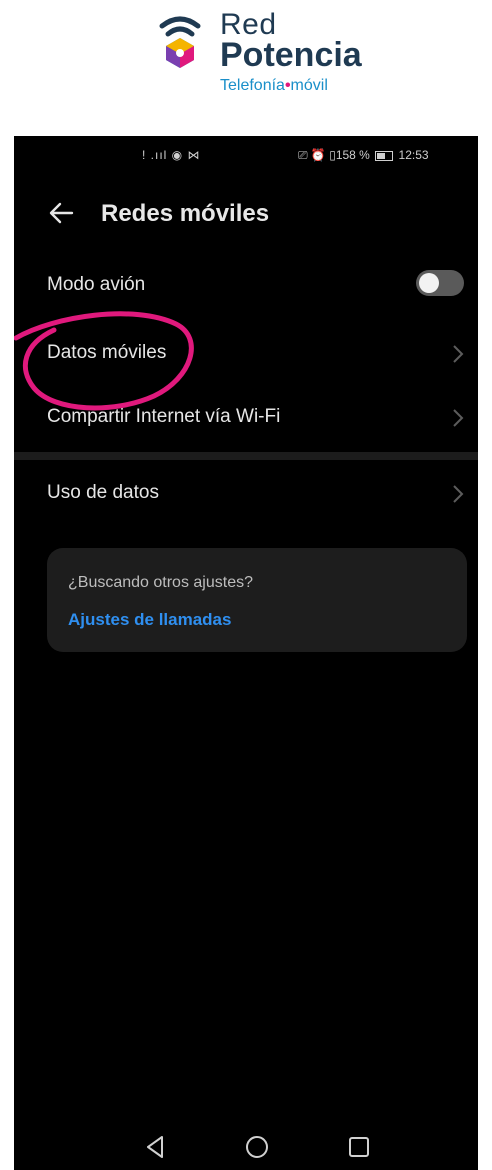  What do you see at coordinates (180, 42) in the screenshot?
I see `red-potencia-logo-icon` at bounding box center [180, 42].